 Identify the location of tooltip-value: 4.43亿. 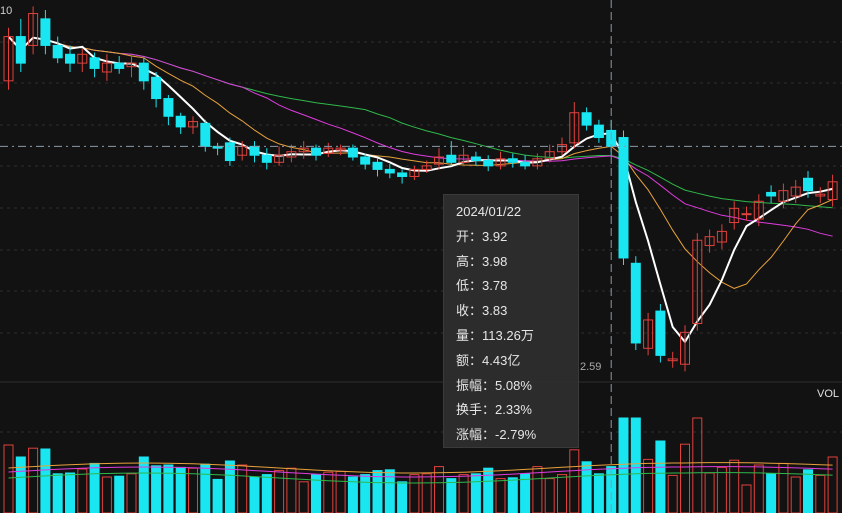
(501, 360).